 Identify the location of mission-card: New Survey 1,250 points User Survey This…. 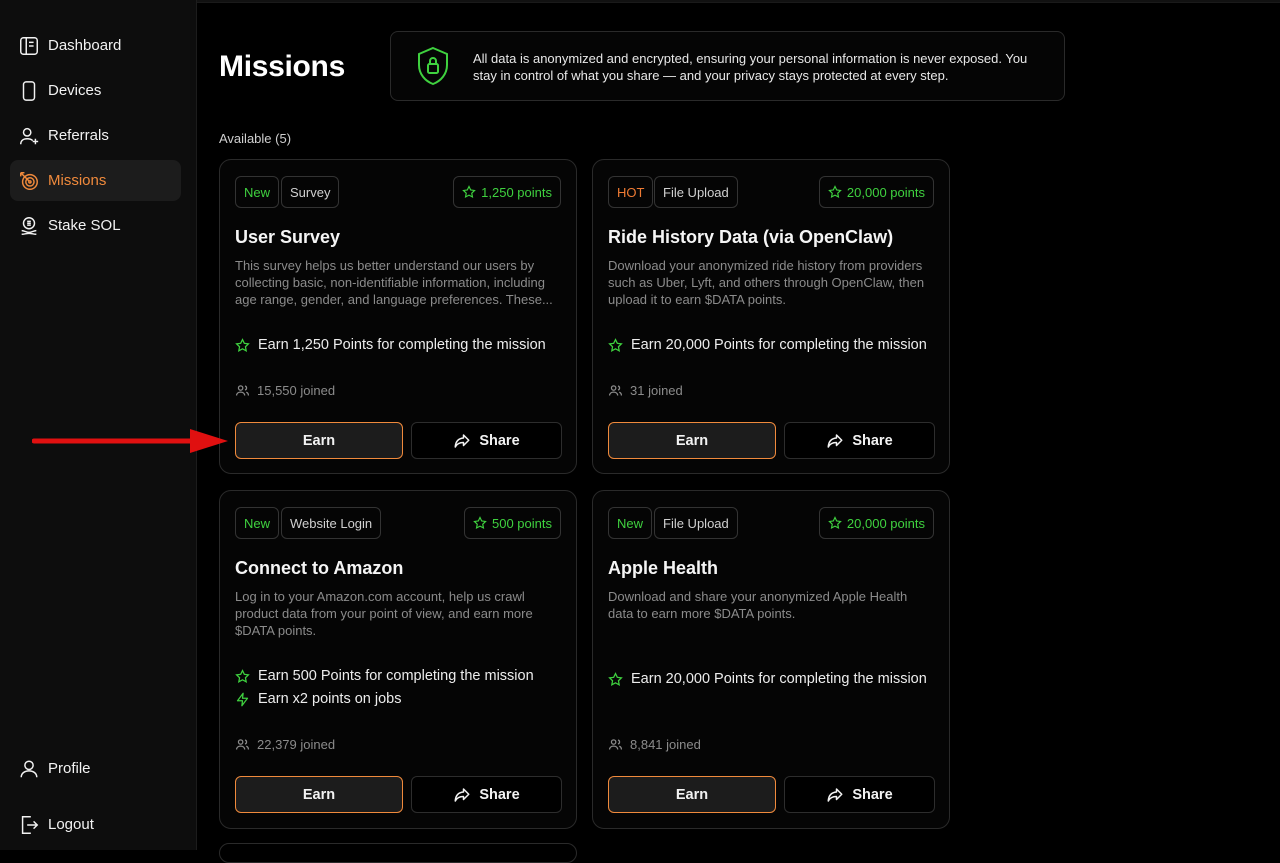
(398, 316).